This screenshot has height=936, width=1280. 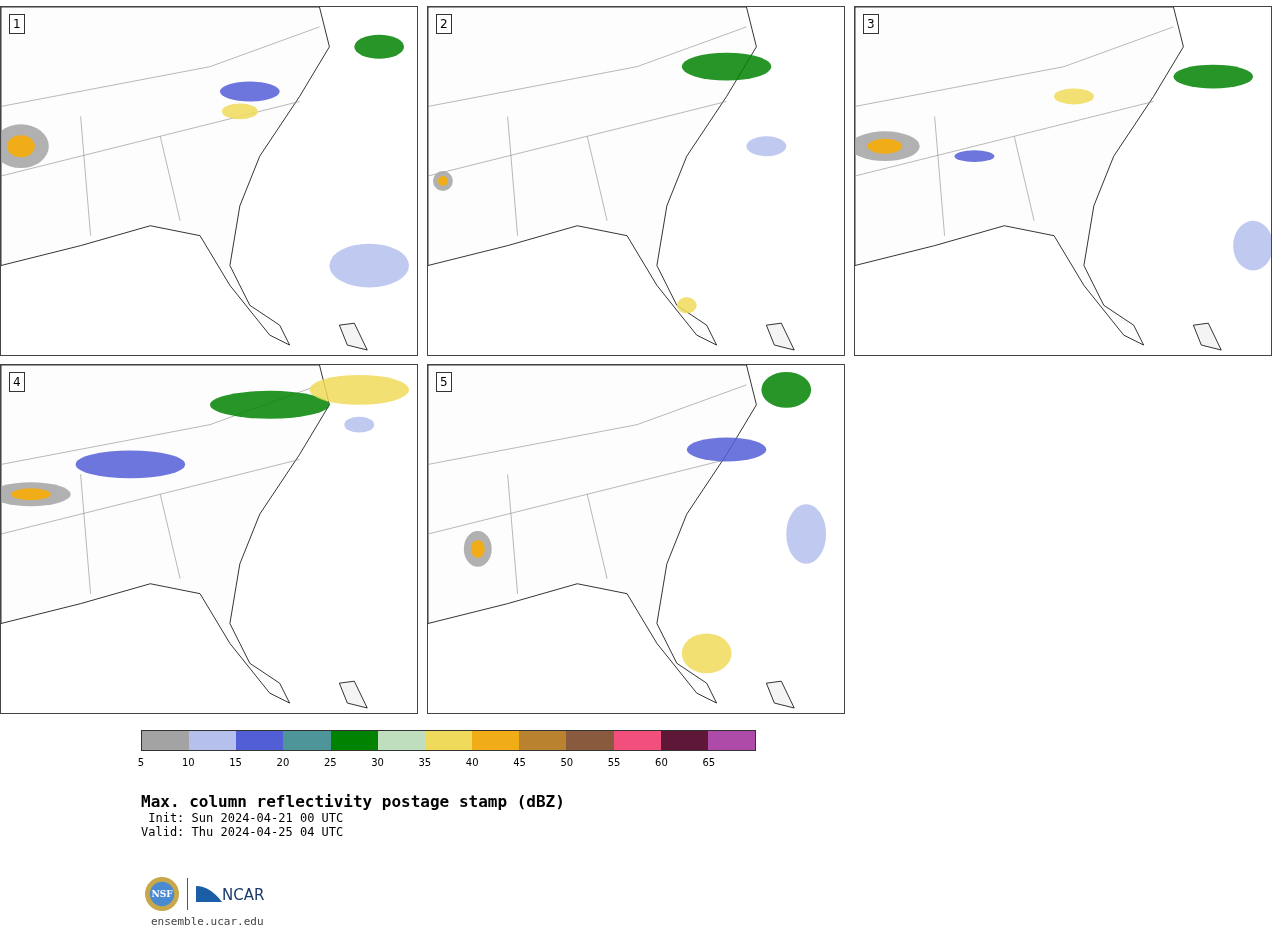 What do you see at coordinates (425, 763) in the screenshot?
I see `tick-label: 35` at bounding box center [425, 763].